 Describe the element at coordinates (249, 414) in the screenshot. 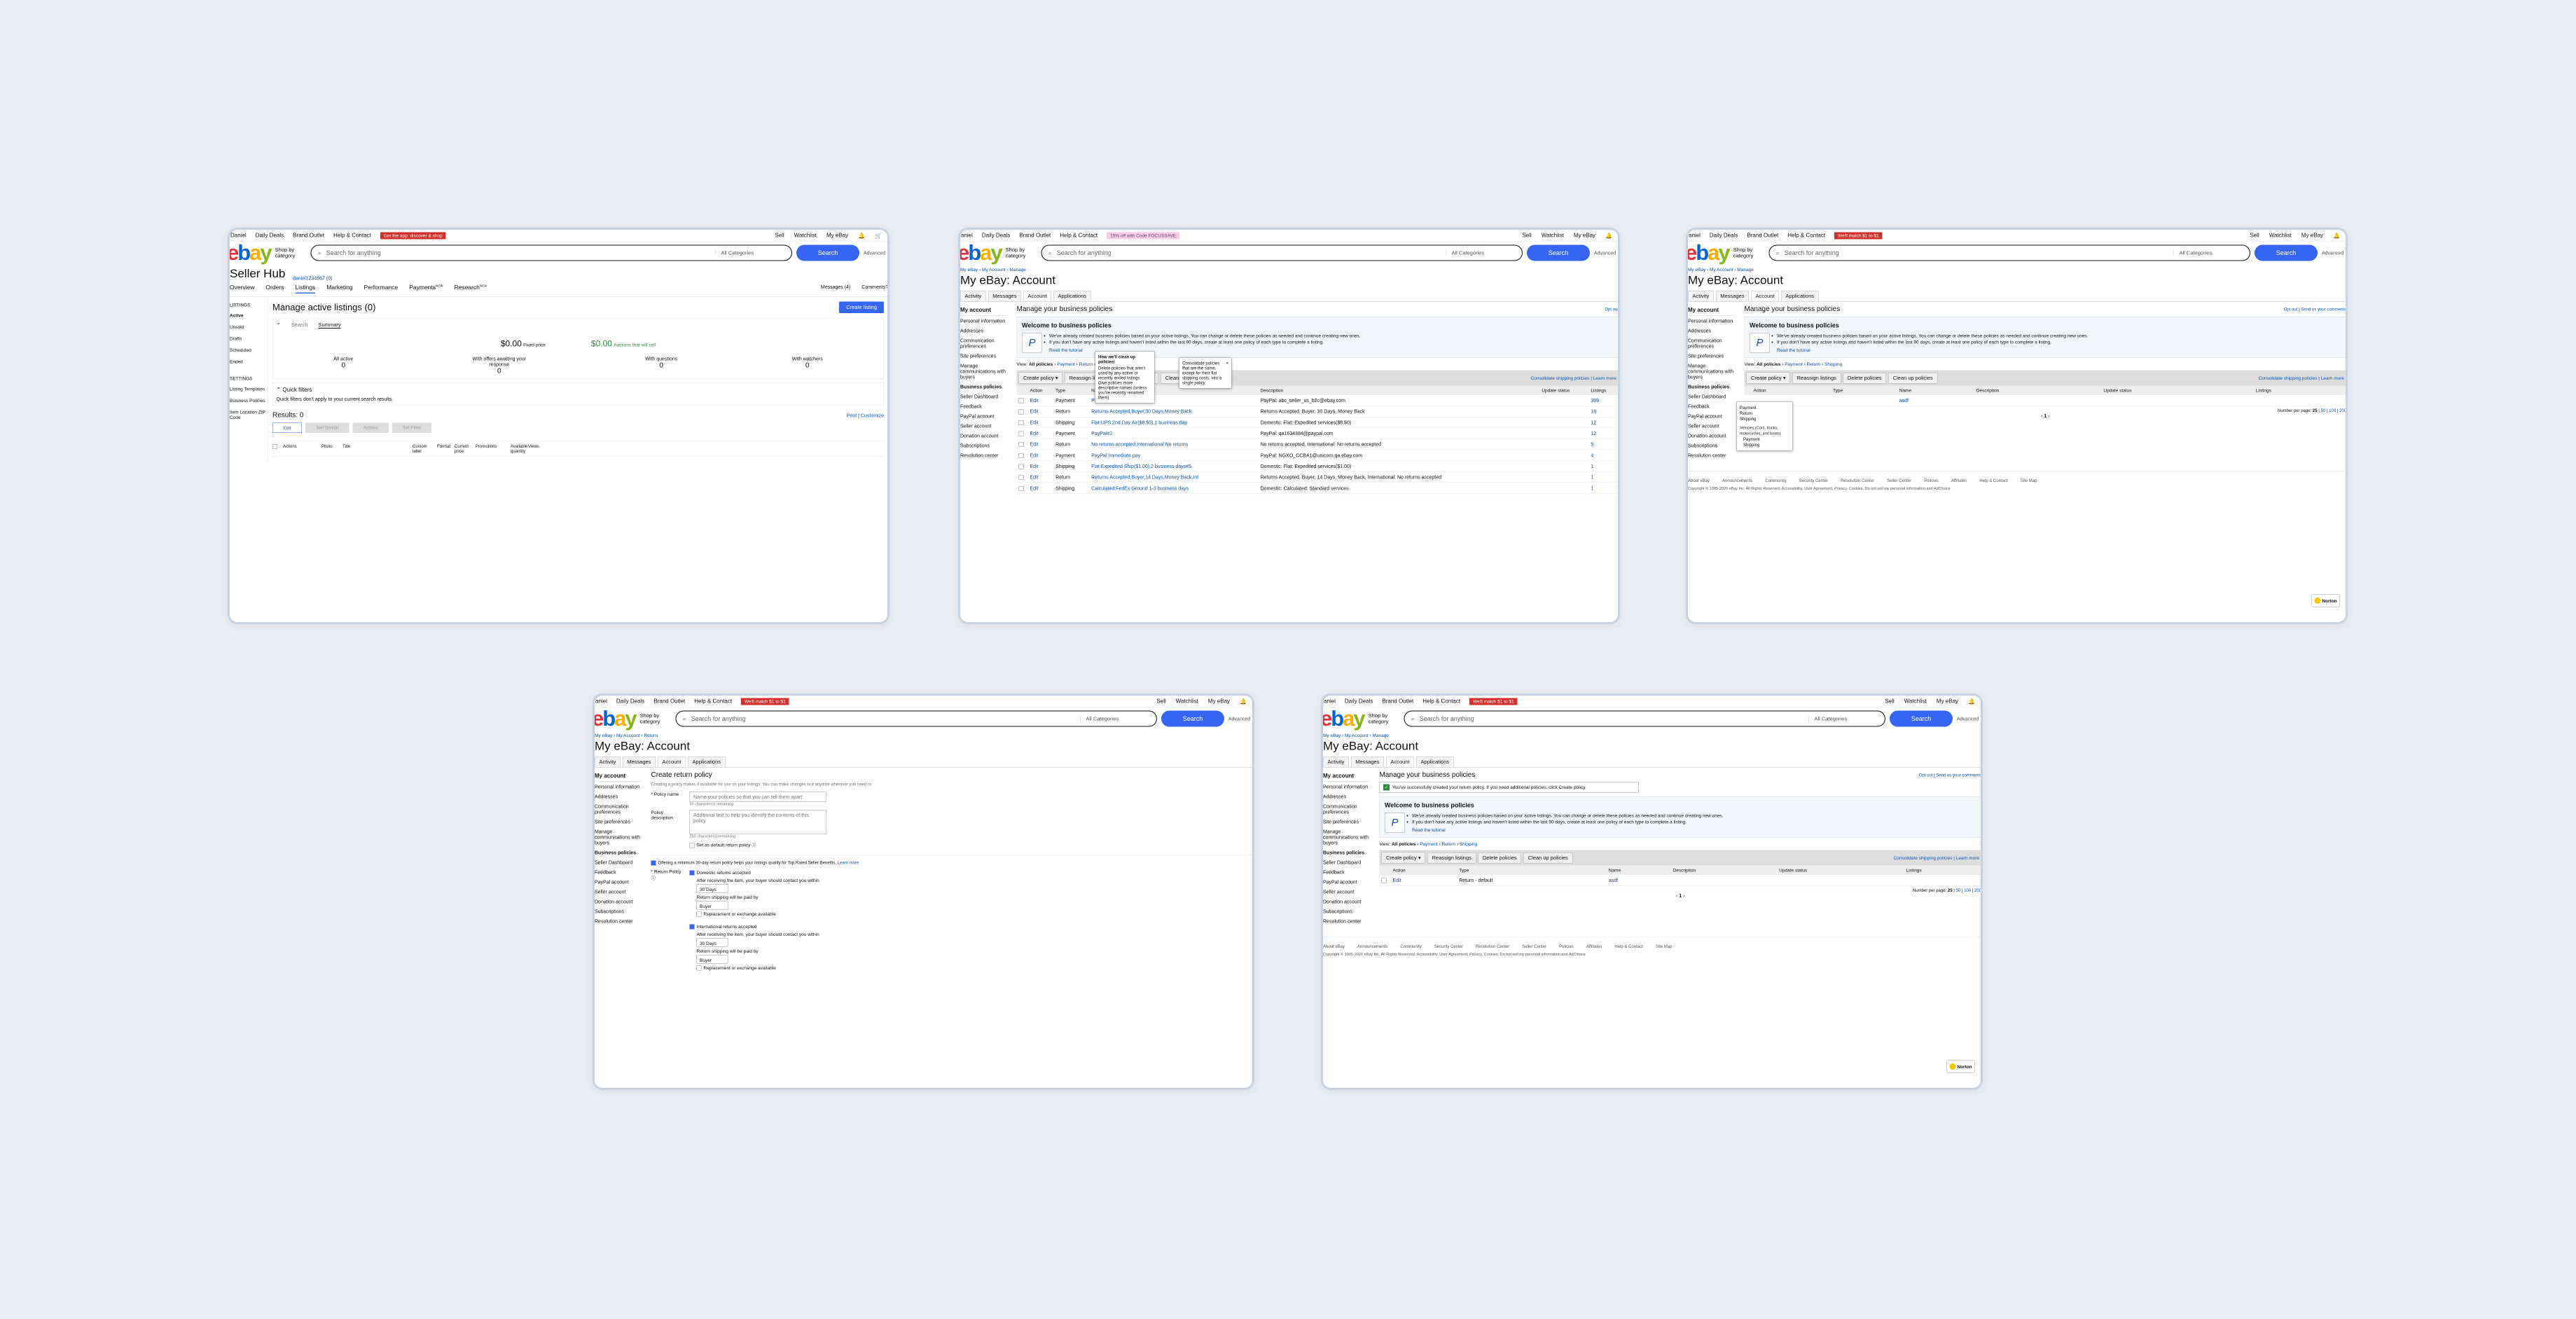

I see `sidebar-item-zip: Item Location ZIP Code` at that location.